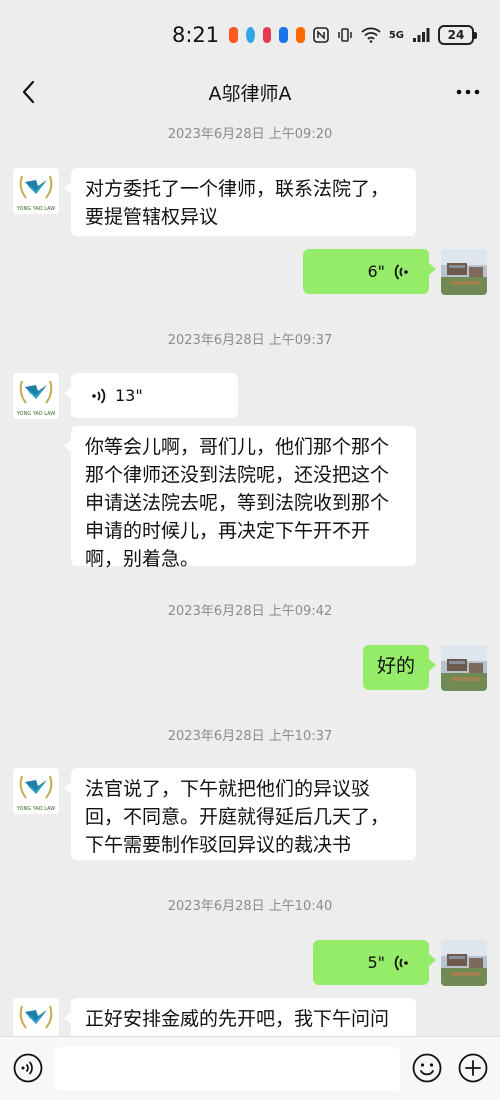  What do you see at coordinates (129, 395) in the screenshot?
I see `voice-duration: 13"` at bounding box center [129, 395].